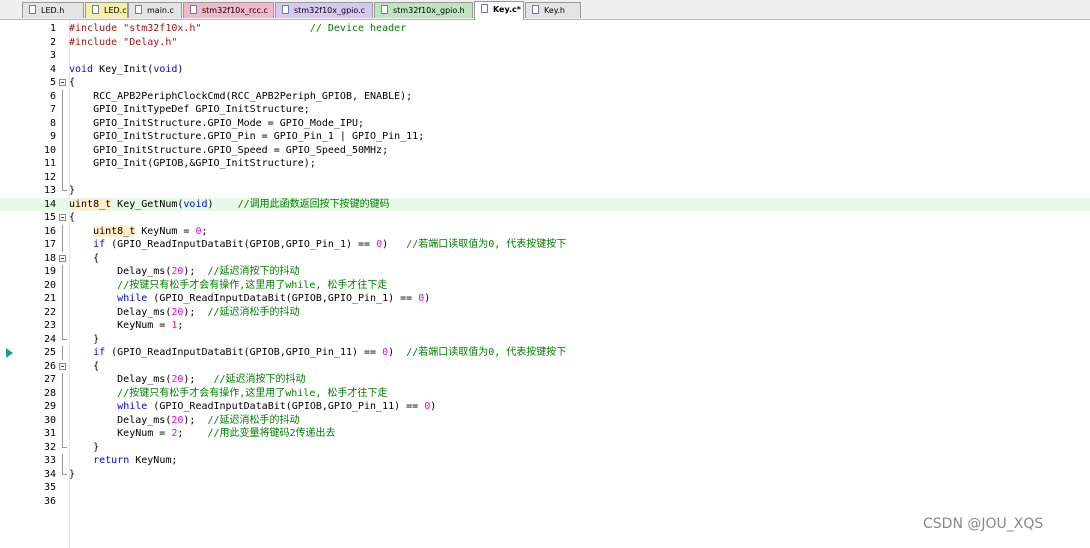 The image size is (1090, 548). I want to click on code-line: 15 {, so click(545, 218).